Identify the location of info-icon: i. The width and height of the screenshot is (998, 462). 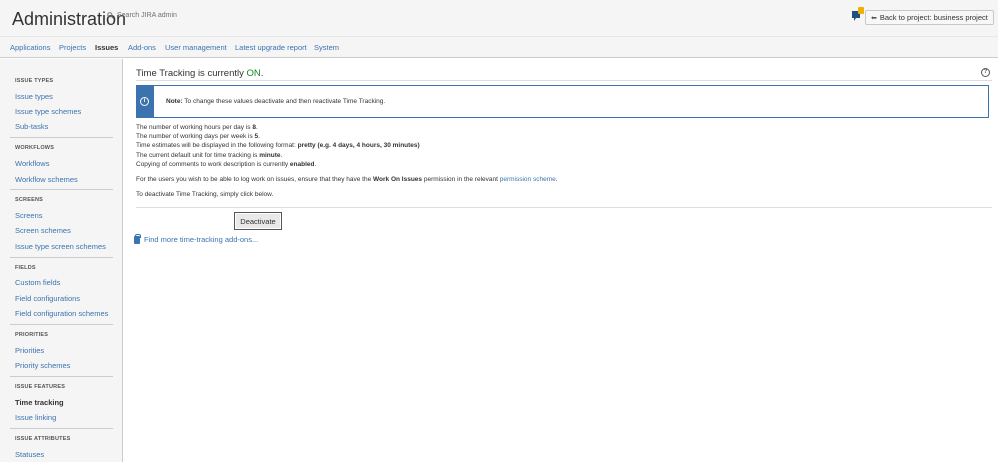
(144, 101).